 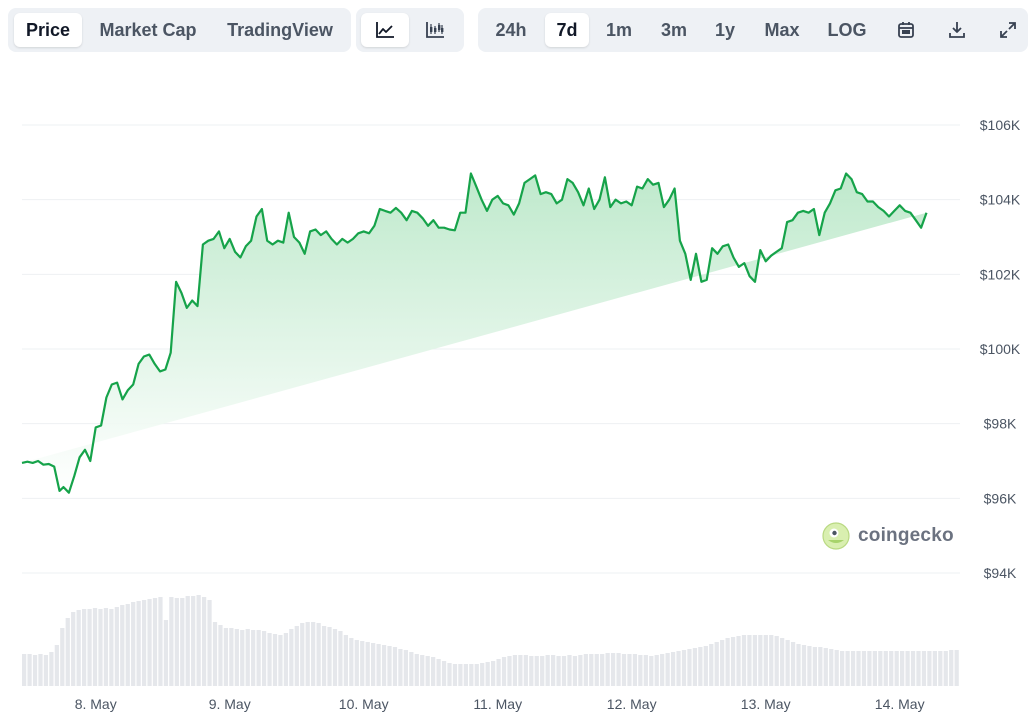 What do you see at coordinates (410, 30) in the screenshot?
I see `chart-type-group` at bounding box center [410, 30].